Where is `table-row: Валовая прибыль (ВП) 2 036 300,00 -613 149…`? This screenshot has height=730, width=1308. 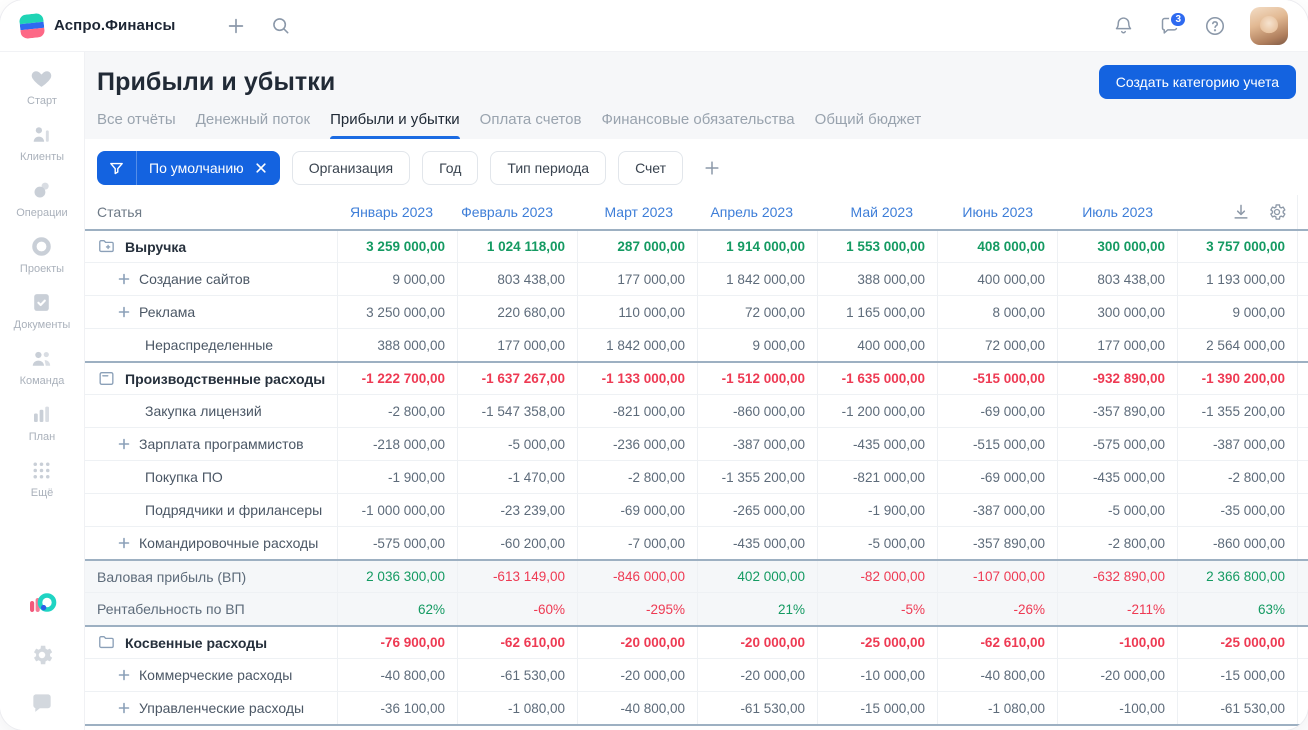
table-row: Валовая прибыль (ВП) 2 036 300,00 -613 149… is located at coordinates (696, 575).